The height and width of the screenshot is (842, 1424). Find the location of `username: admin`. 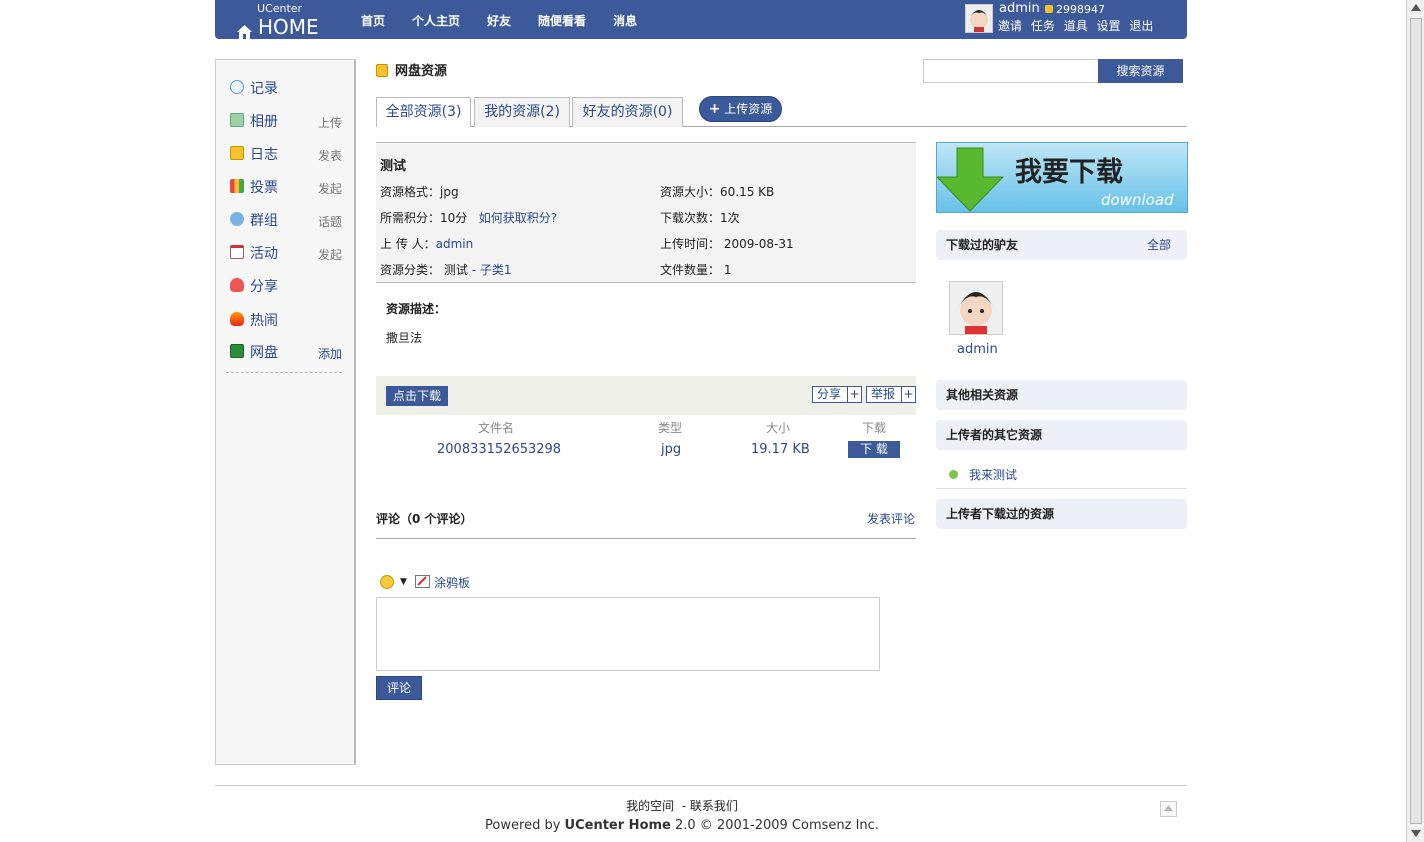

username: admin is located at coordinates (1019, 8).